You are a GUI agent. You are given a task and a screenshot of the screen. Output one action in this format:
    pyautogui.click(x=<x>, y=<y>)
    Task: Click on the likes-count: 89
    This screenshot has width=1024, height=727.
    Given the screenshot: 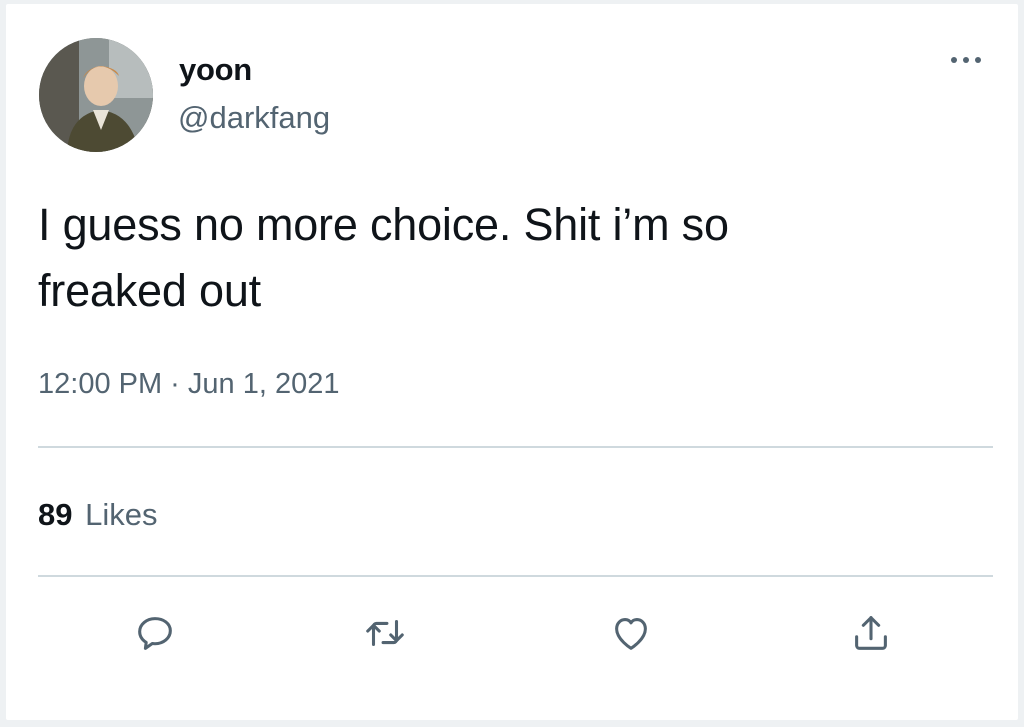 What is the action you would take?
    pyautogui.click(x=55, y=514)
    